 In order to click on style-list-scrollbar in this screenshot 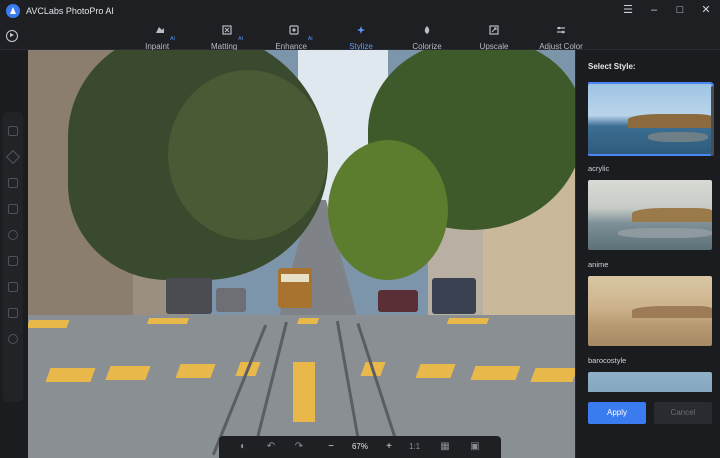, I will do `click(712, 121)`.